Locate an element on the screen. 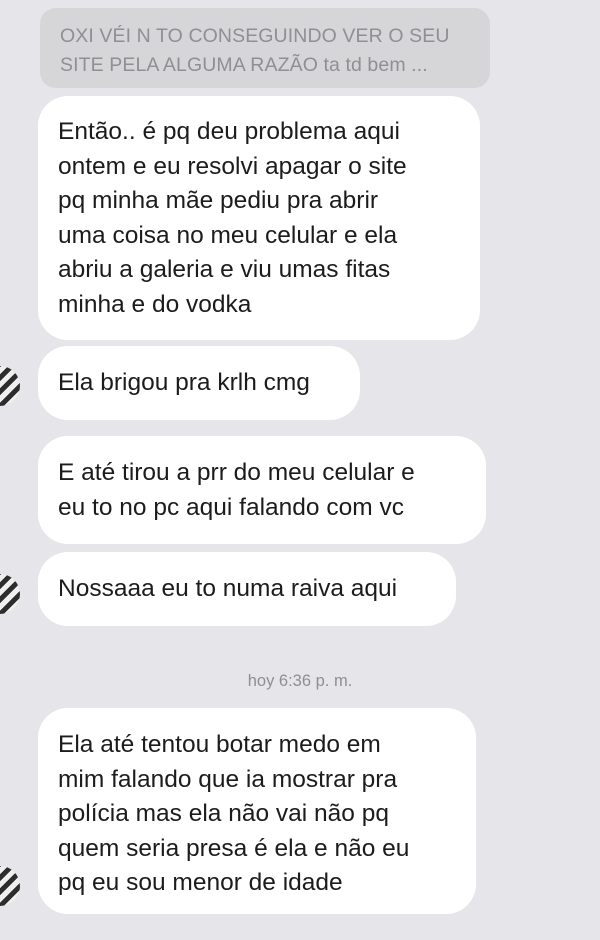  message-line: Então.. é pq deu problema aqui is located at coordinates (229, 131).